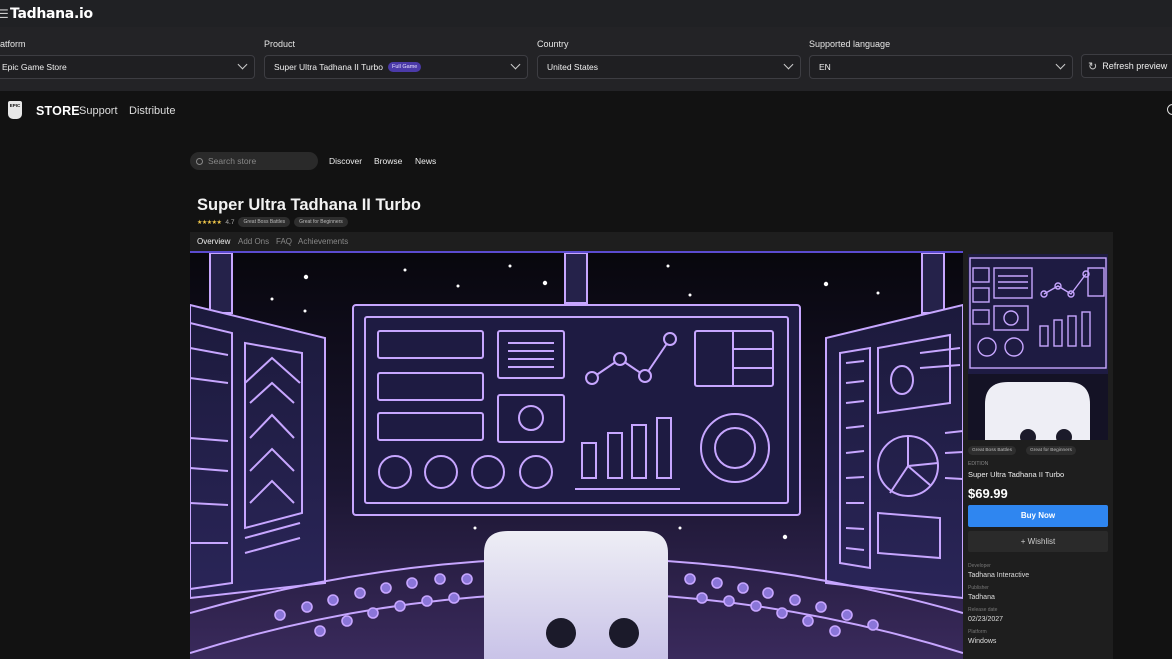  What do you see at coordinates (983, 610) in the screenshot?
I see `release-date-label: Release date` at bounding box center [983, 610].